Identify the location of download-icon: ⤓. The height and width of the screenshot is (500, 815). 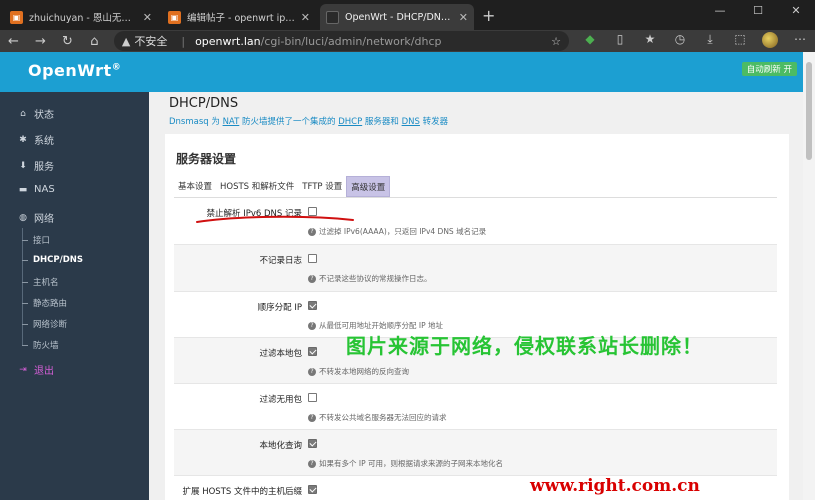
(710, 41).